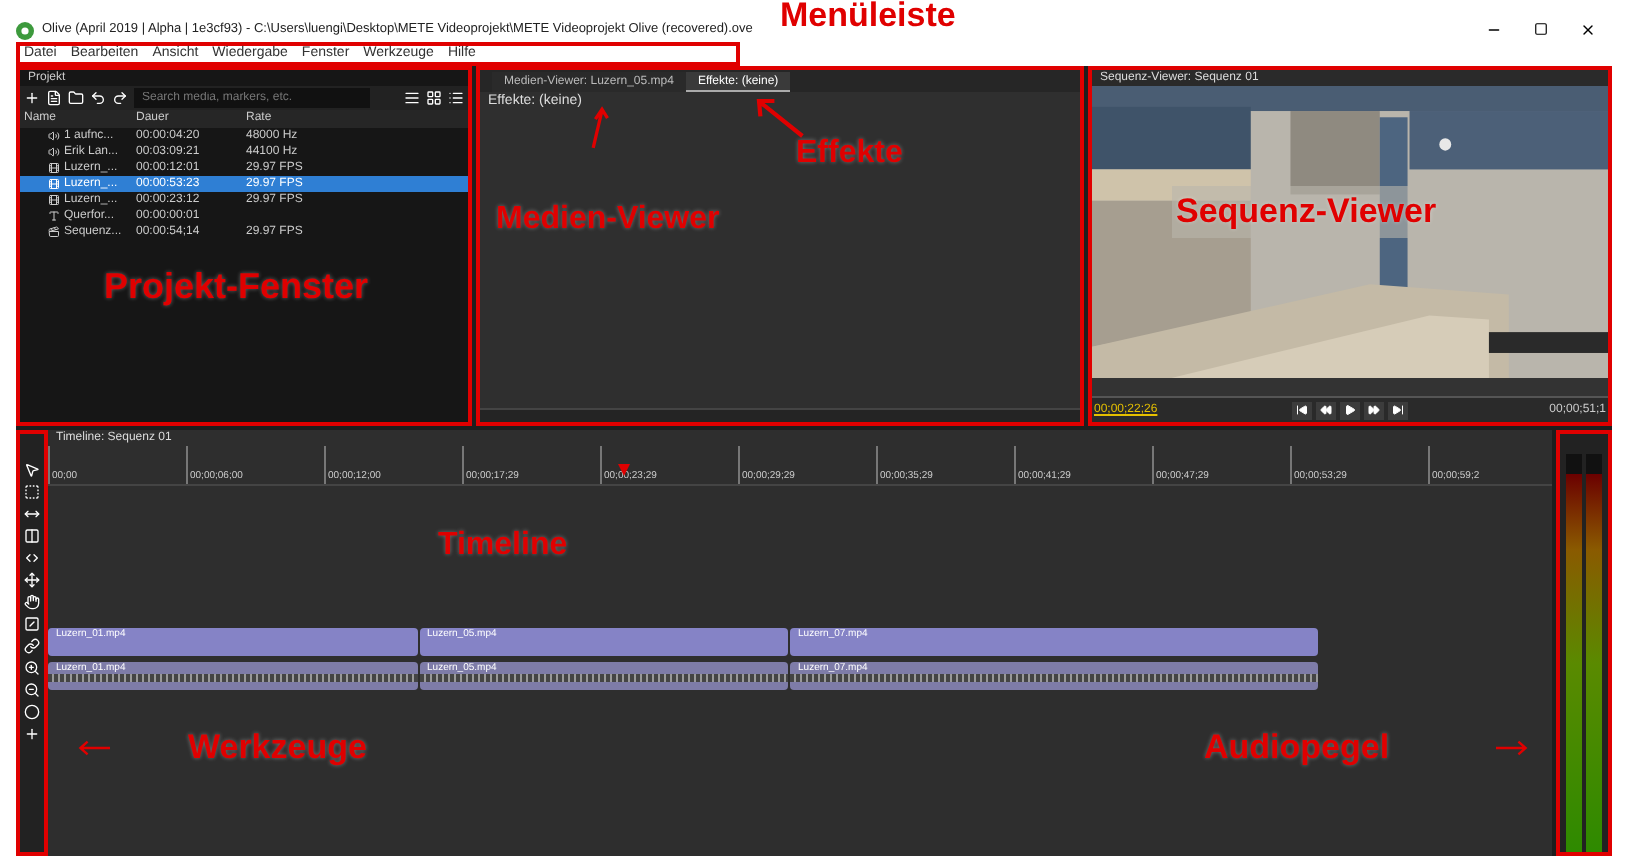 The height and width of the screenshot is (856, 1628). What do you see at coordinates (1302, 410) in the screenshot?
I see `skip-back-button` at bounding box center [1302, 410].